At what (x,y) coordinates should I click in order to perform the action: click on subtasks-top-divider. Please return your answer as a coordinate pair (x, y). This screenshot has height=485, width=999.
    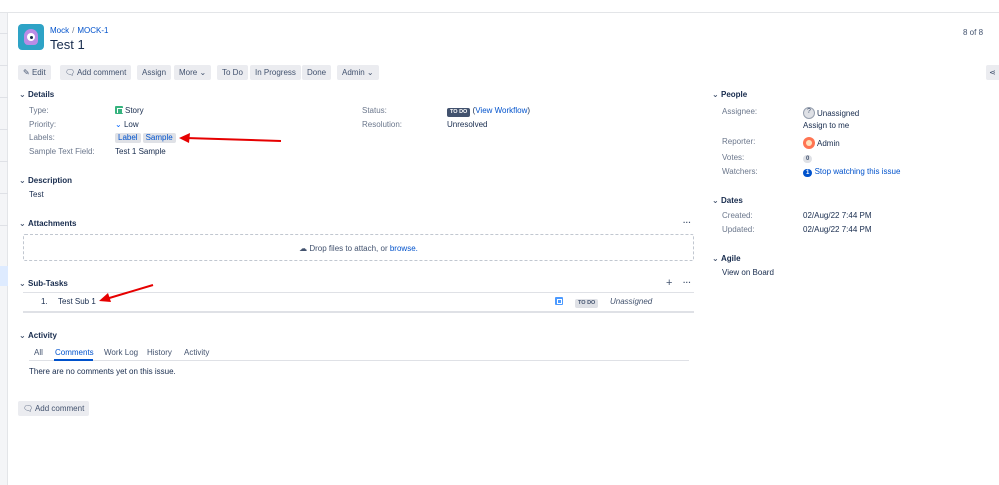
    Looking at the image, I should click on (358, 292).